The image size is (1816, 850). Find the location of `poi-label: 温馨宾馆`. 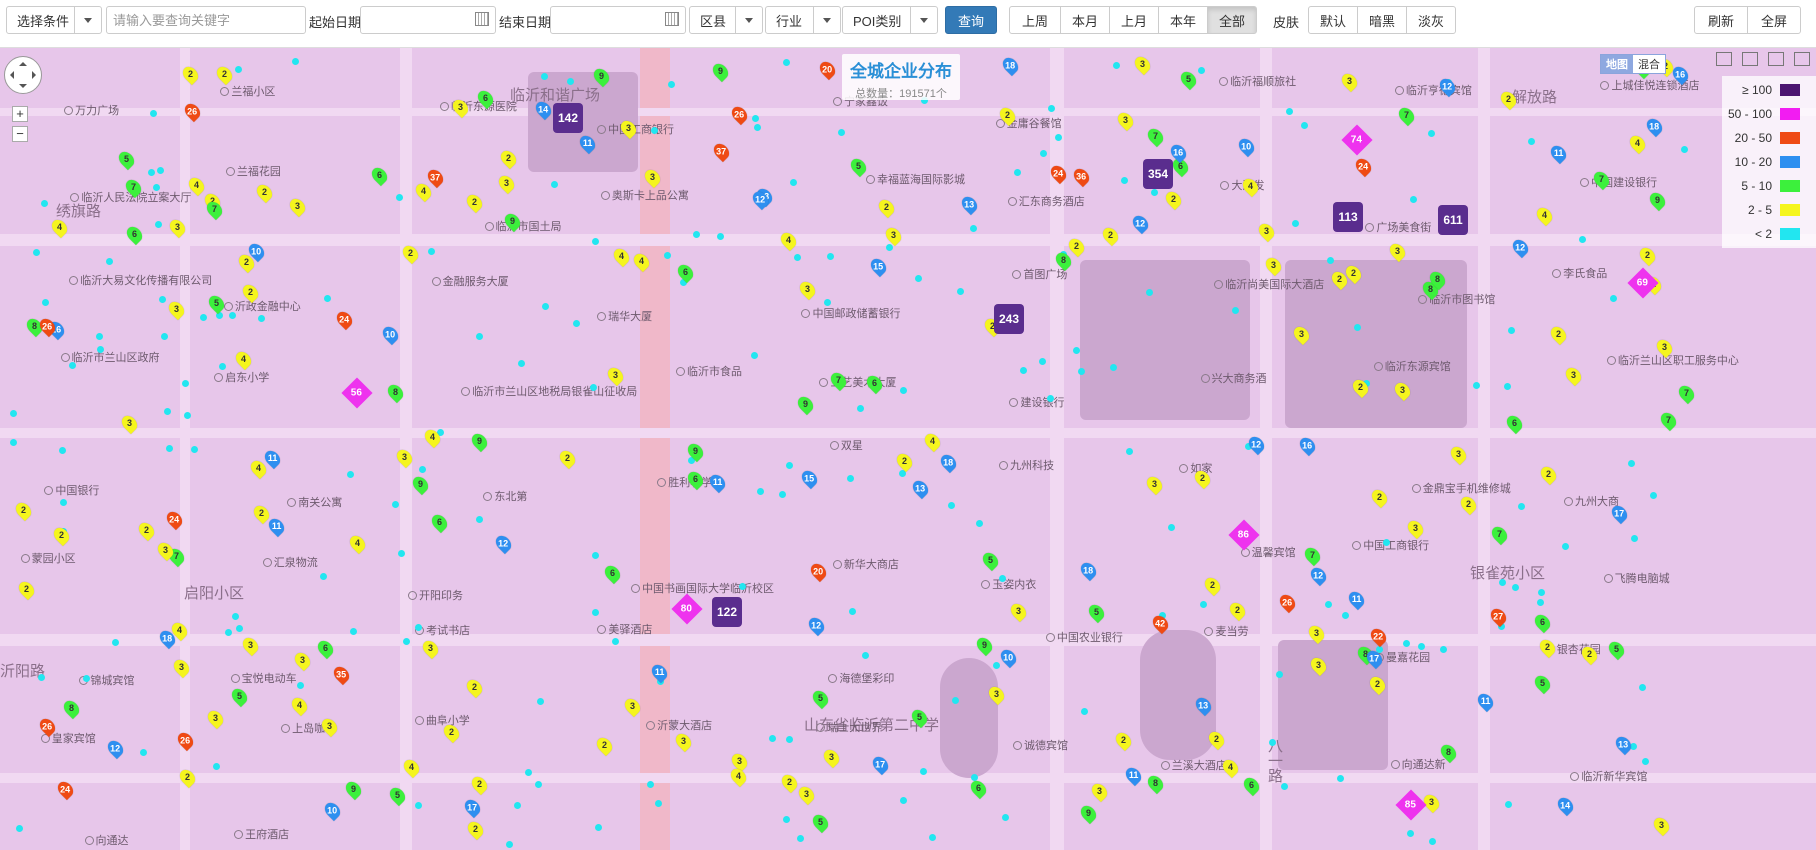

poi-label: 温馨宾馆 is located at coordinates (1268, 552).